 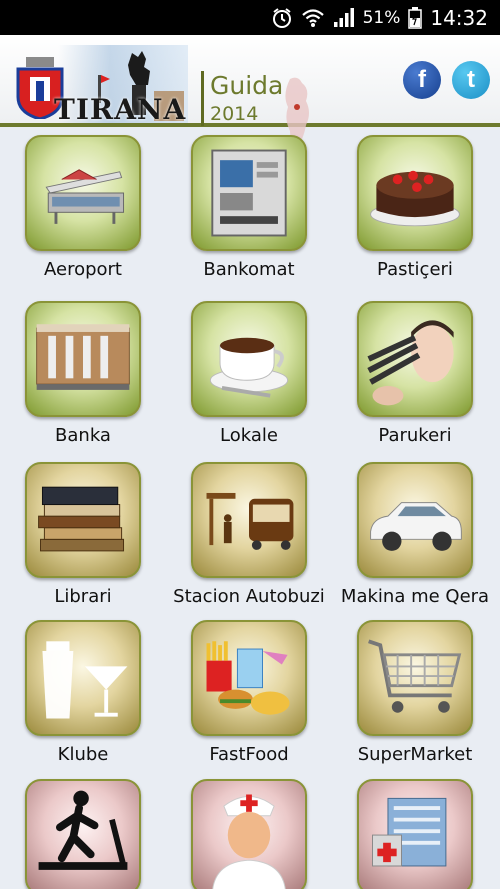 I want to click on tile-makina-me-qera: Makina me Qera, so click(x=415, y=534).